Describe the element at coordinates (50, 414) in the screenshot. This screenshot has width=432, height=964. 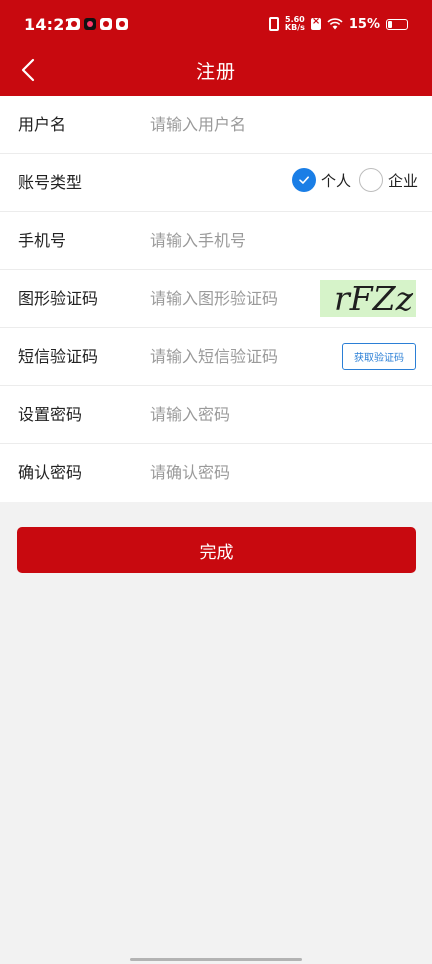
I see `password-label: 设置密码` at that location.